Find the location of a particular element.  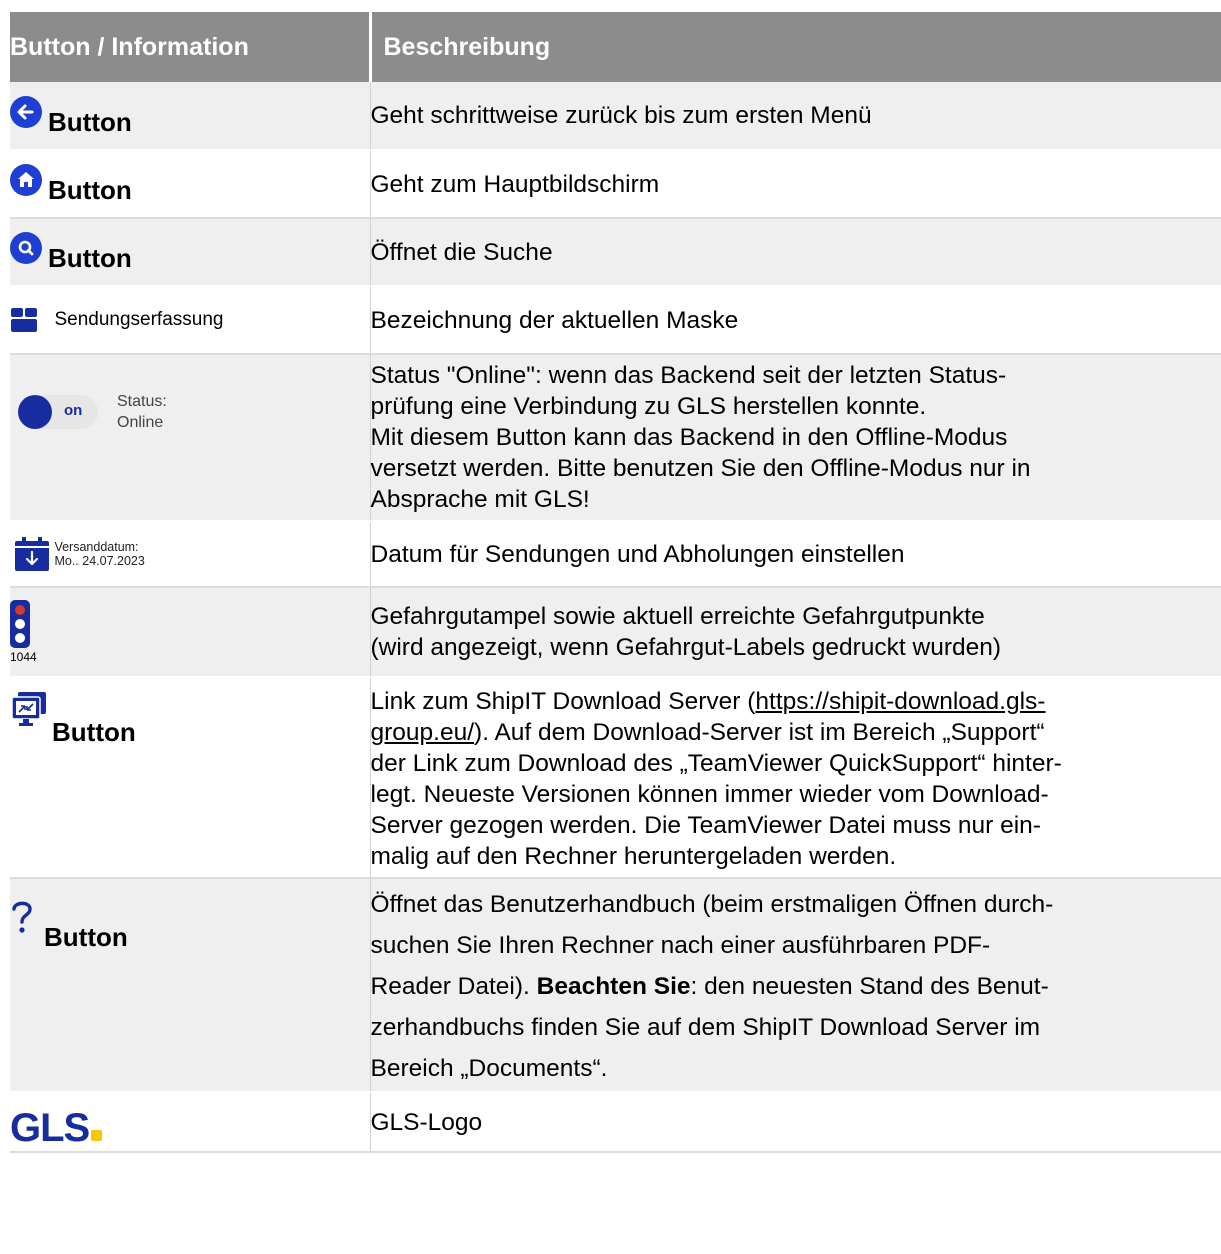

date-value: Mo.. 24.07.2023 is located at coordinates (99, 561).